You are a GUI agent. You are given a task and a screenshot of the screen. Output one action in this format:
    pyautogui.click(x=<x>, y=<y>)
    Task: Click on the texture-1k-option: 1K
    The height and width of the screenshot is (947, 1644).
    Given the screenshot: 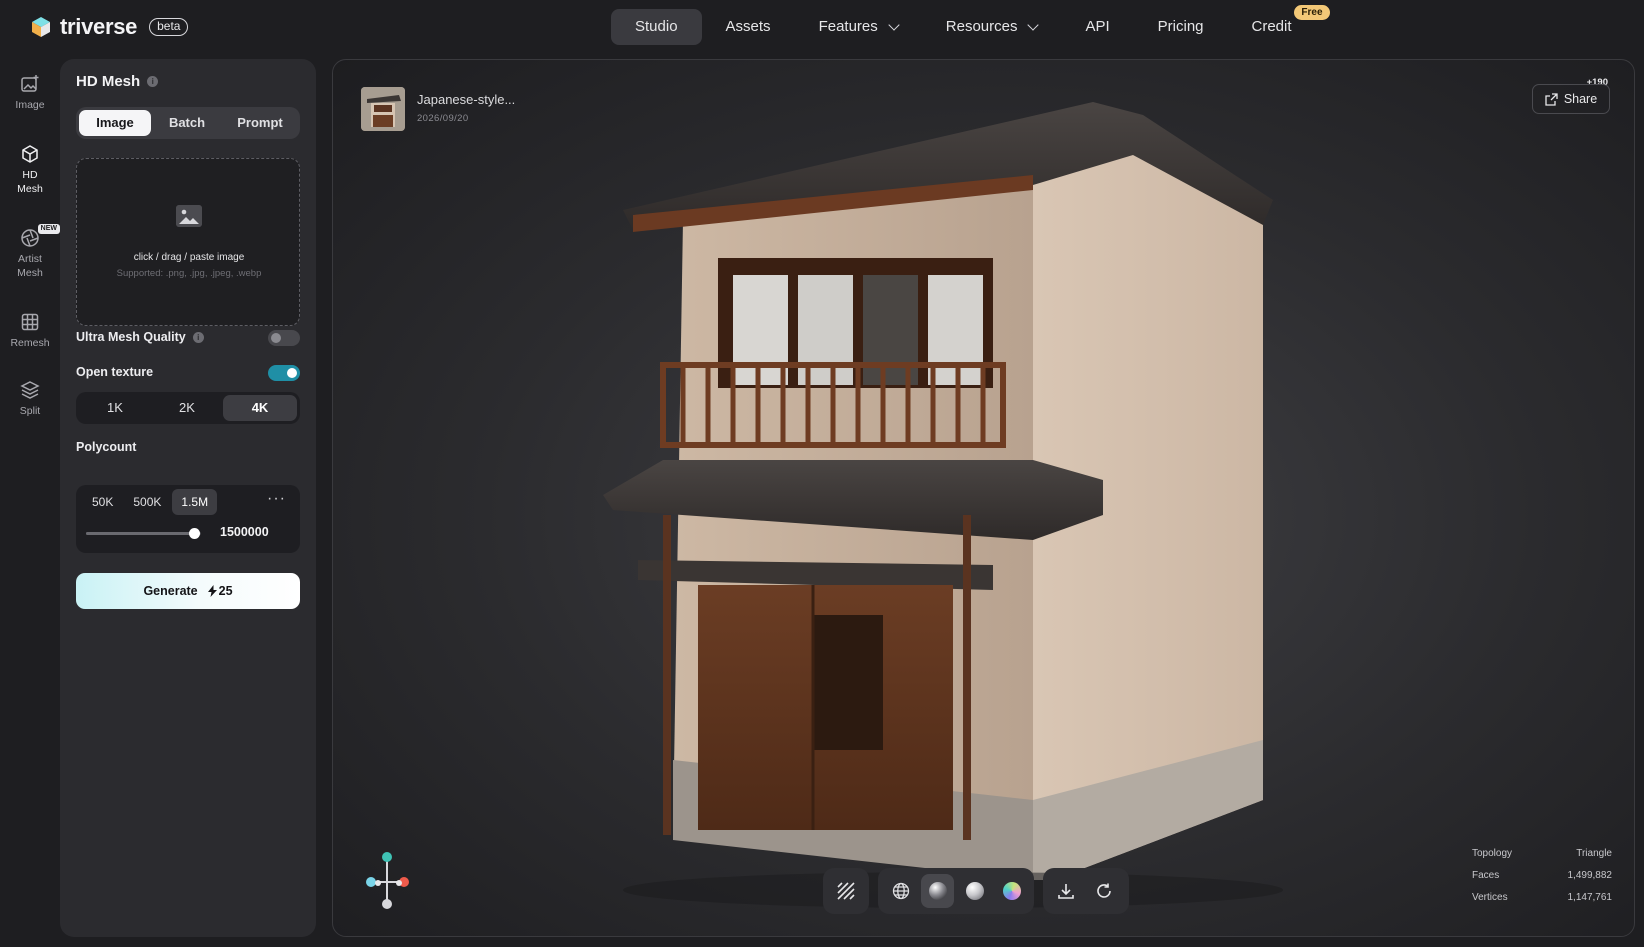 What is the action you would take?
    pyautogui.click(x=115, y=408)
    